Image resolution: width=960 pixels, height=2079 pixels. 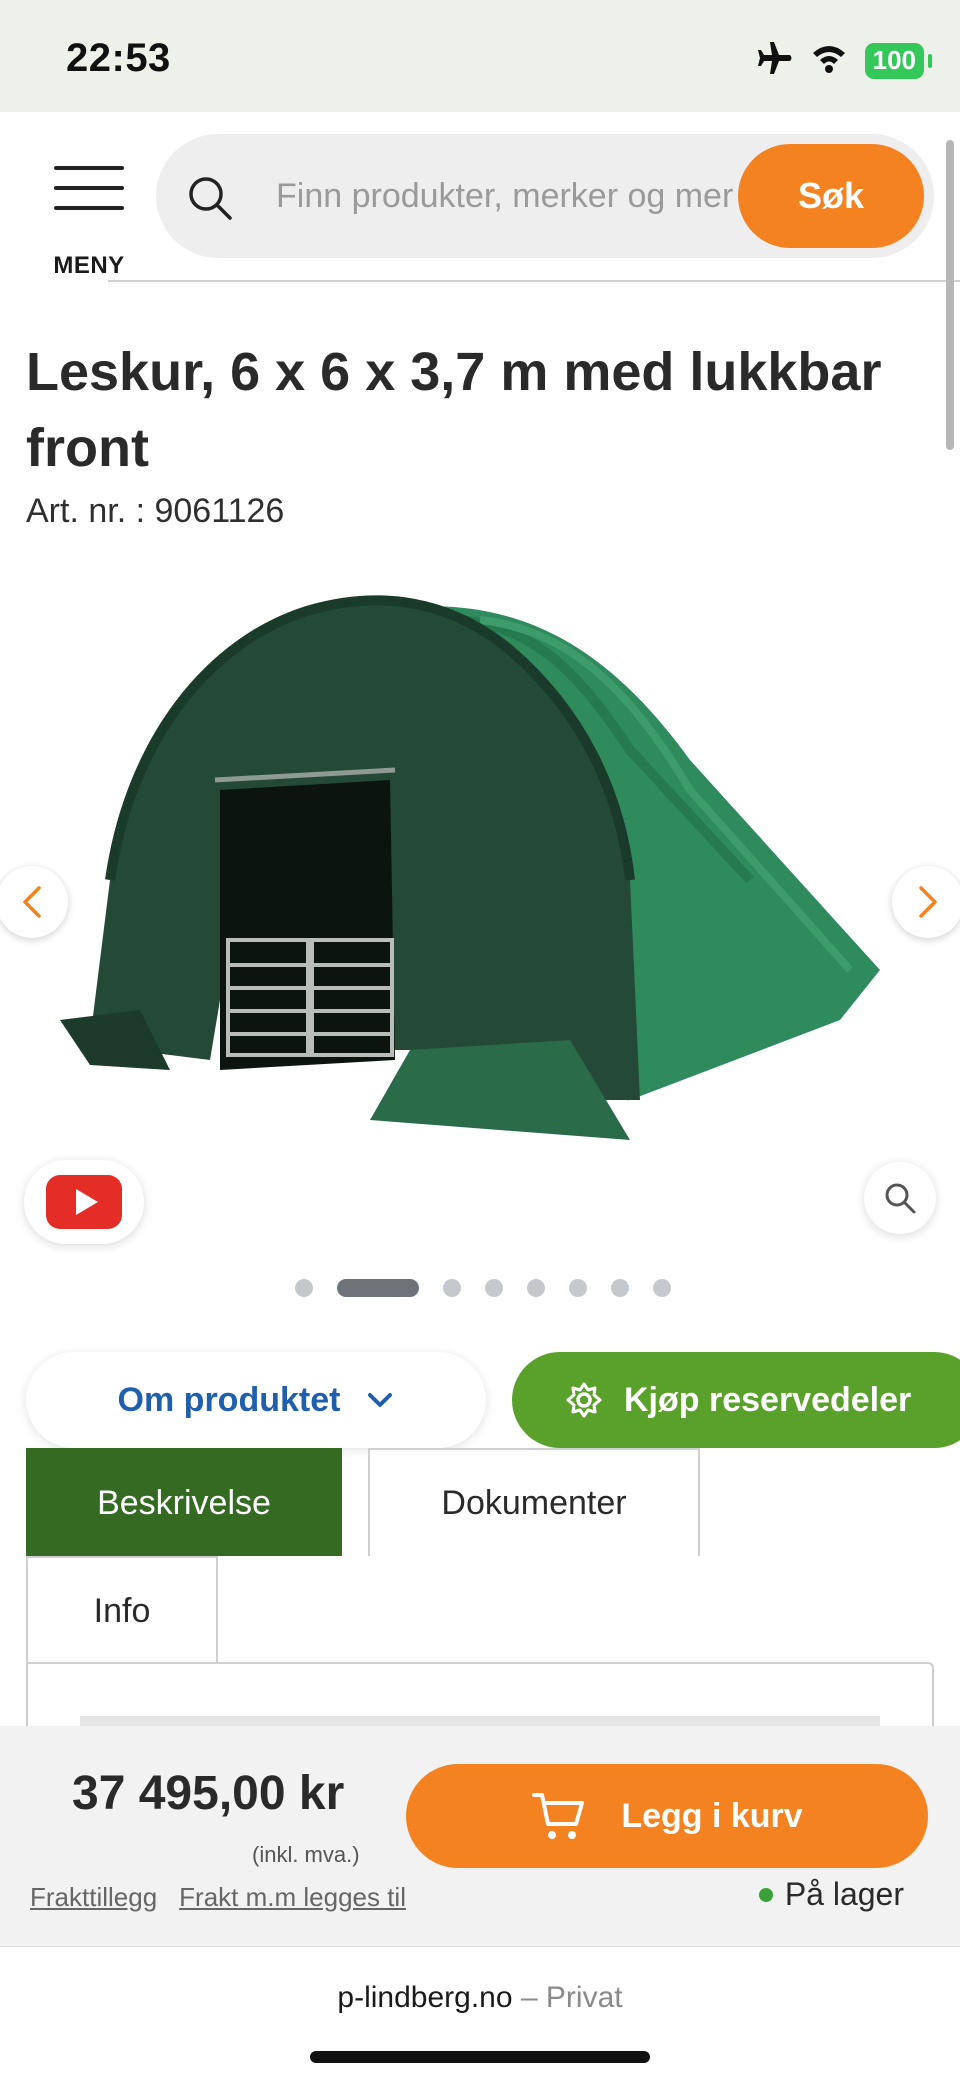 What do you see at coordinates (584, 1400) in the screenshot?
I see `gear-icon` at bounding box center [584, 1400].